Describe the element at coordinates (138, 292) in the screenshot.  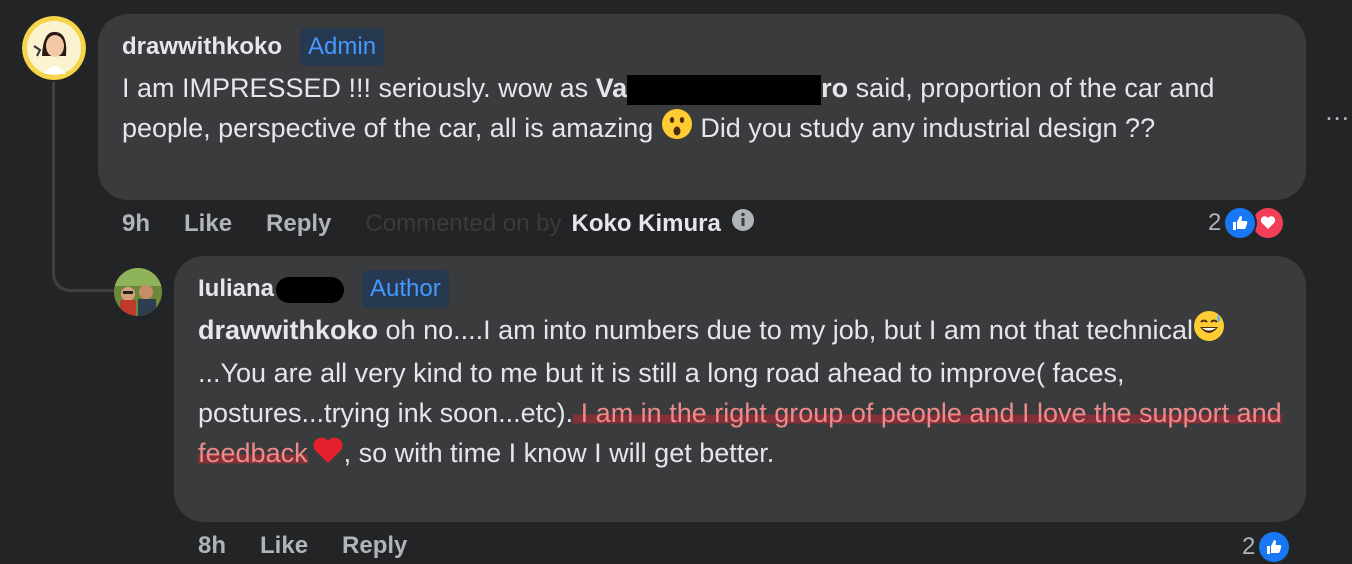
I see `avatar-iuliana` at that location.